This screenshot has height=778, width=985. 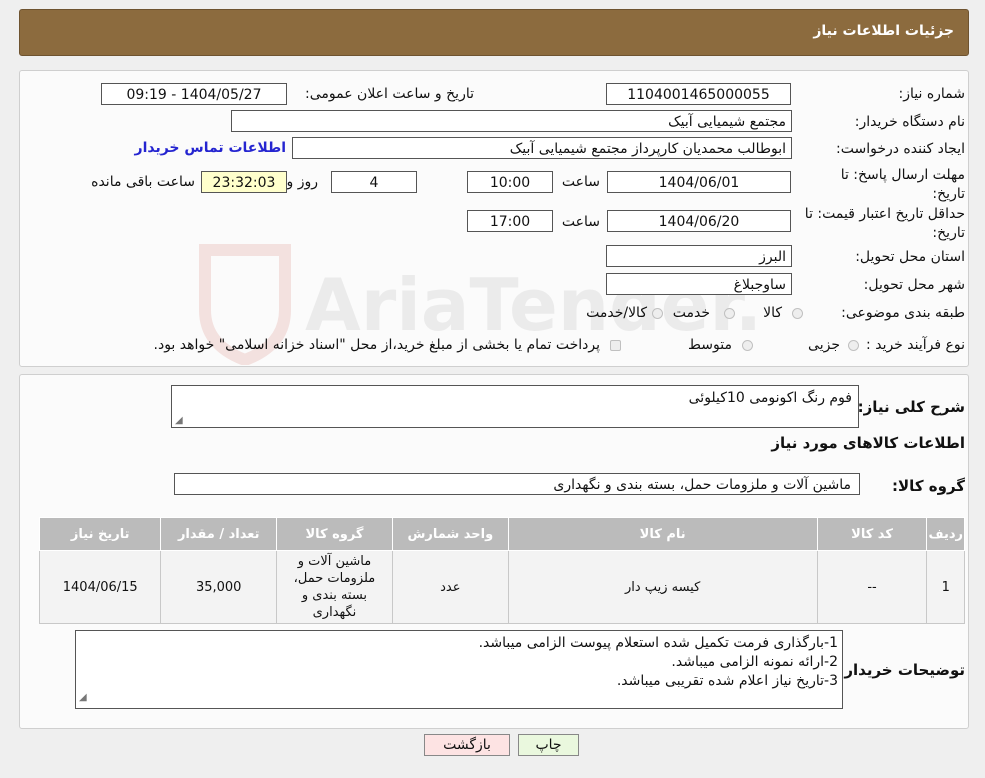 What do you see at coordinates (662, 587) in the screenshot?
I see `cell-item-name: کیسه زیپ دار` at bounding box center [662, 587].